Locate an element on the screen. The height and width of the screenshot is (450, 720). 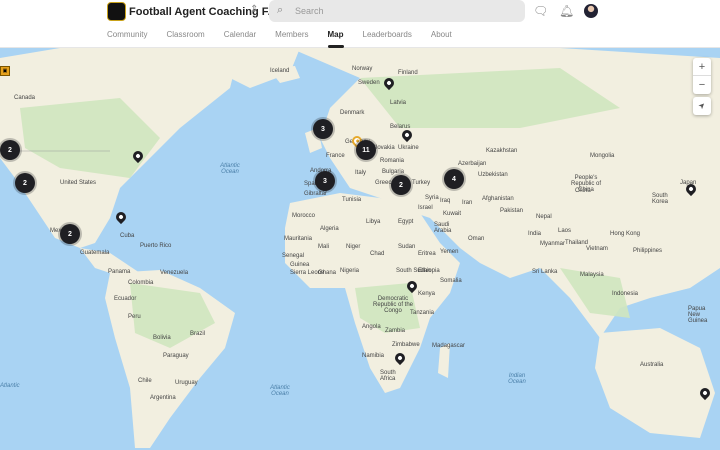
map-label: Nigeria is located at coordinates (350, 271).